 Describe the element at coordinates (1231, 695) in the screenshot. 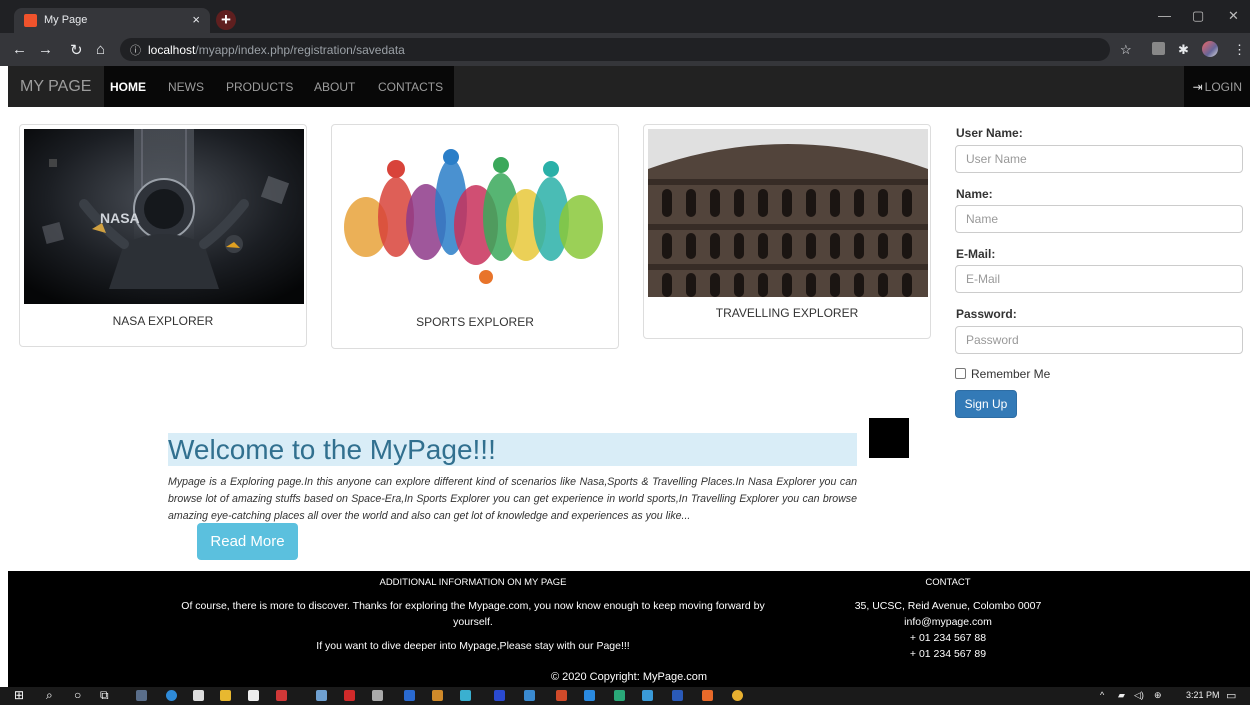

I see `notification-icon: ▭` at that location.